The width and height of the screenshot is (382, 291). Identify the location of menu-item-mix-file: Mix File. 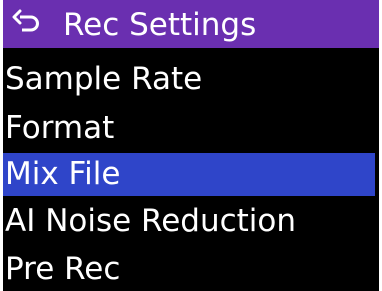
(189, 174).